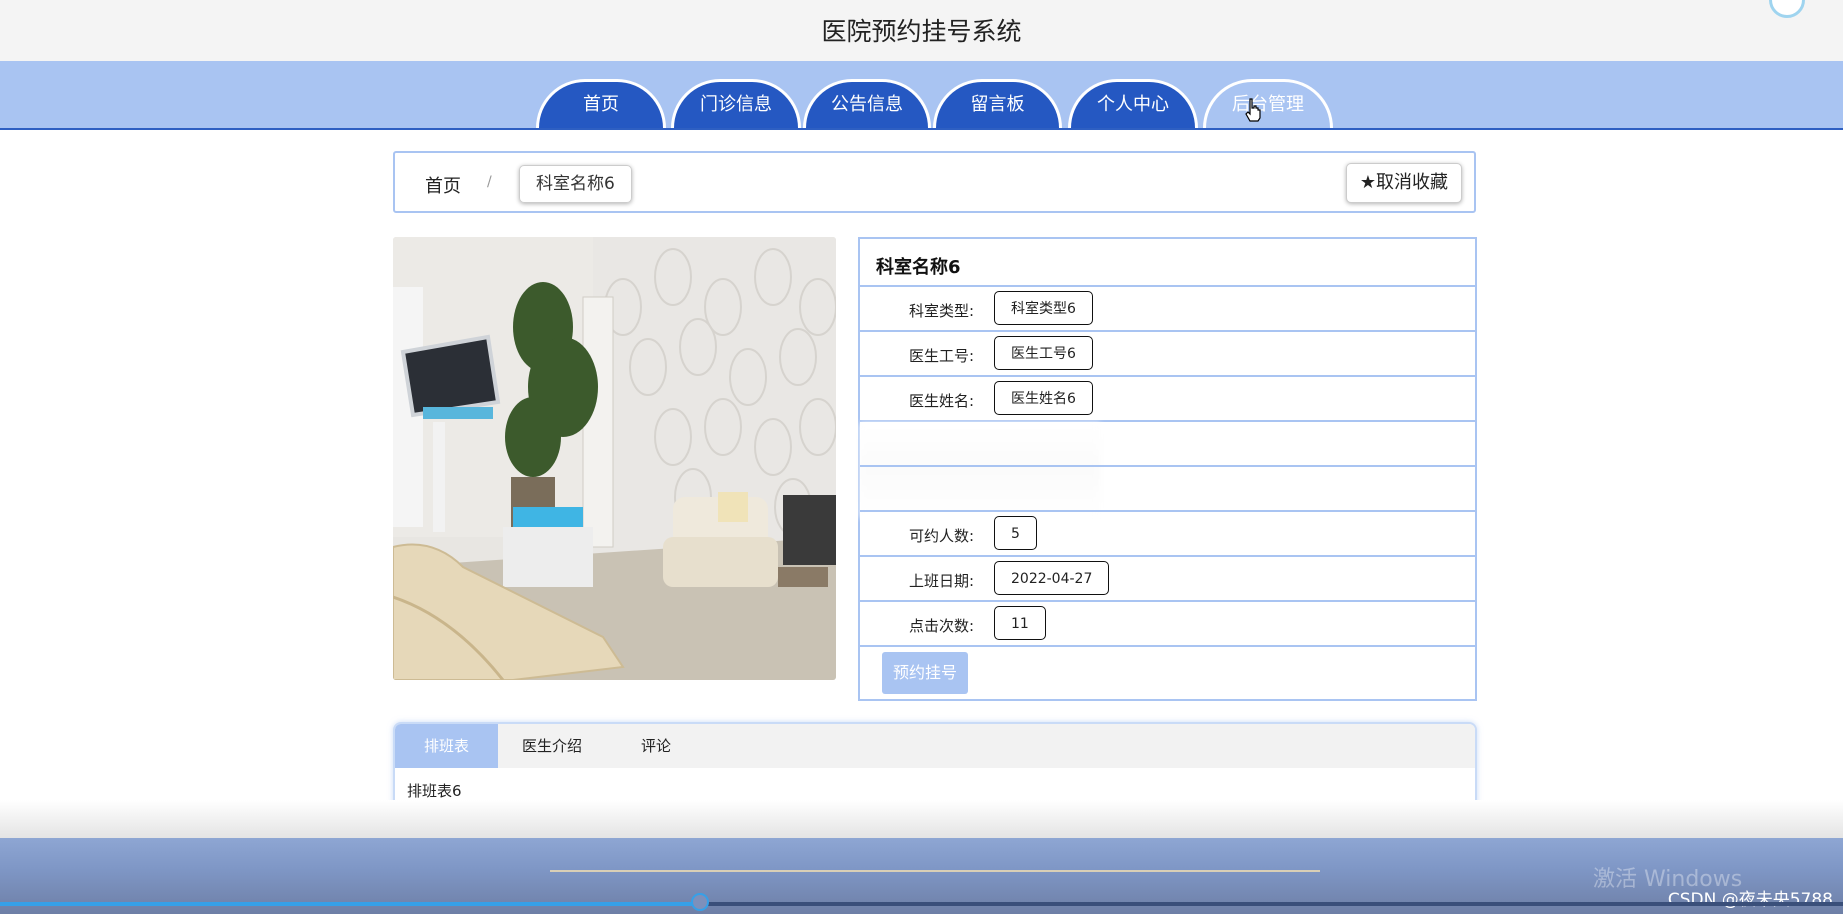  I want to click on breadcrumb: 首页 / 科室名称6 ★取消收藏, so click(934, 182).